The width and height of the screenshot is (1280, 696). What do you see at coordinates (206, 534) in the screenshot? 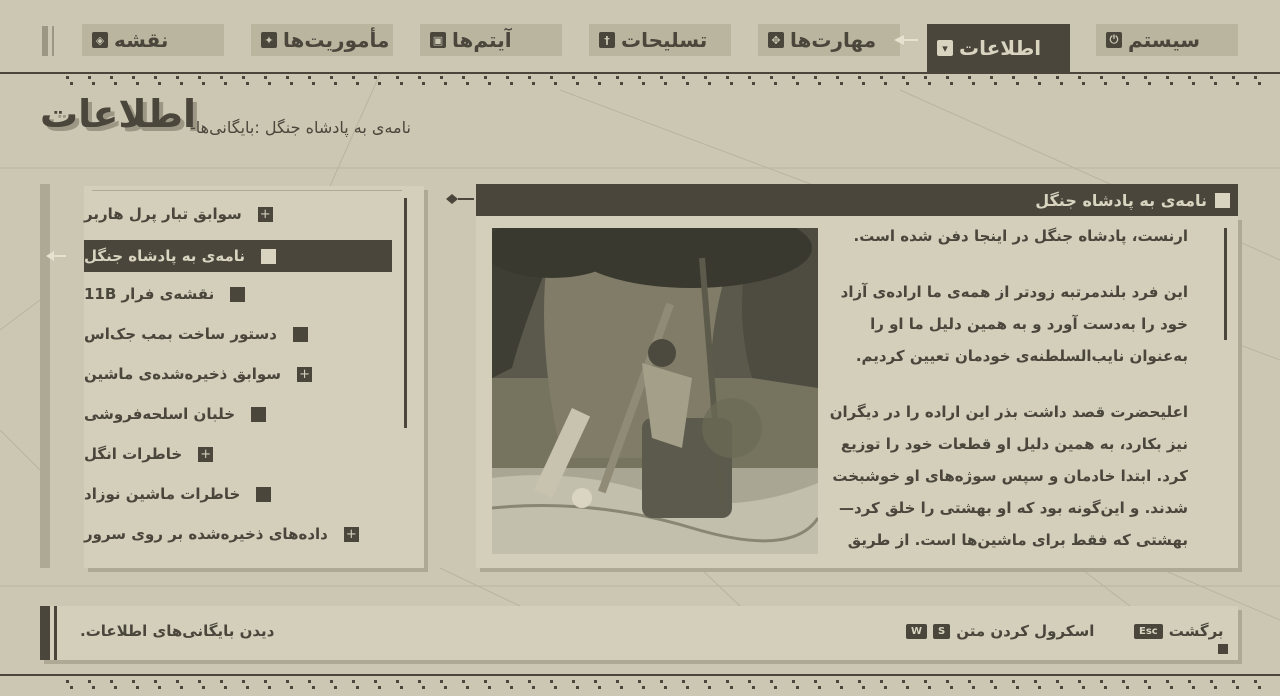
I see `list-item-label: داده‌های ذخیره‌شده بر روی سرور` at bounding box center [206, 534].